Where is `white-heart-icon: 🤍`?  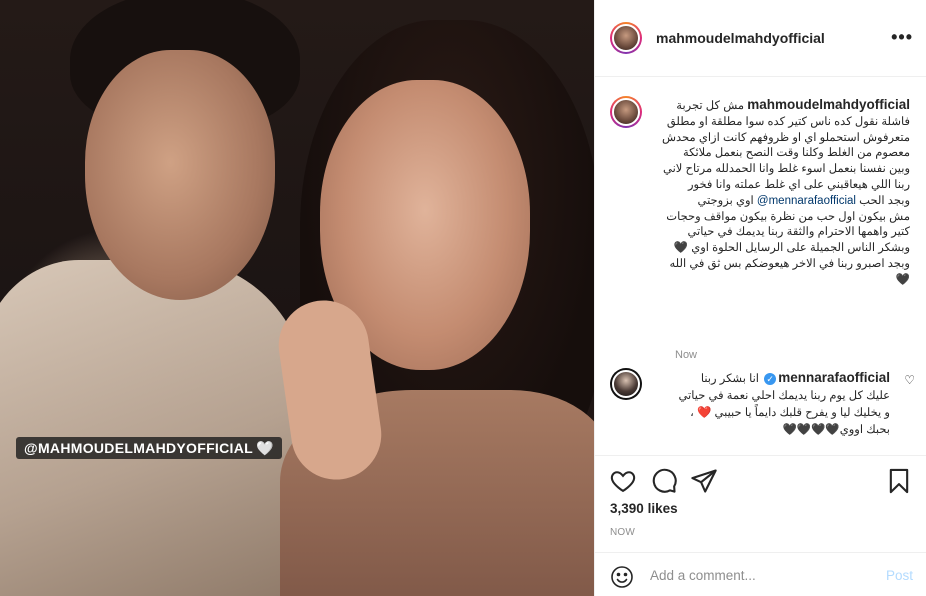
white-heart-icon: 🤍 is located at coordinates (264, 448).